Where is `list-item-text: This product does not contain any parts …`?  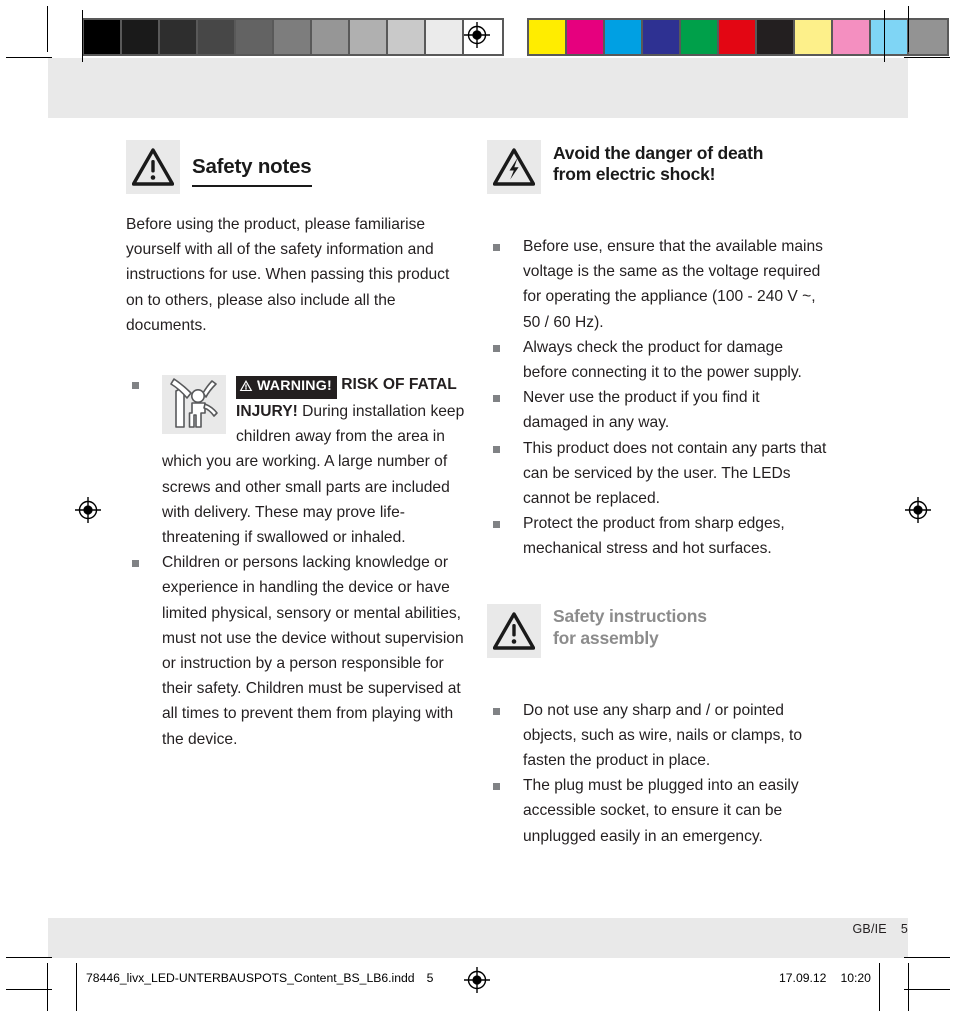
list-item-text: This product does not contain any parts … is located at coordinates (675, 473).